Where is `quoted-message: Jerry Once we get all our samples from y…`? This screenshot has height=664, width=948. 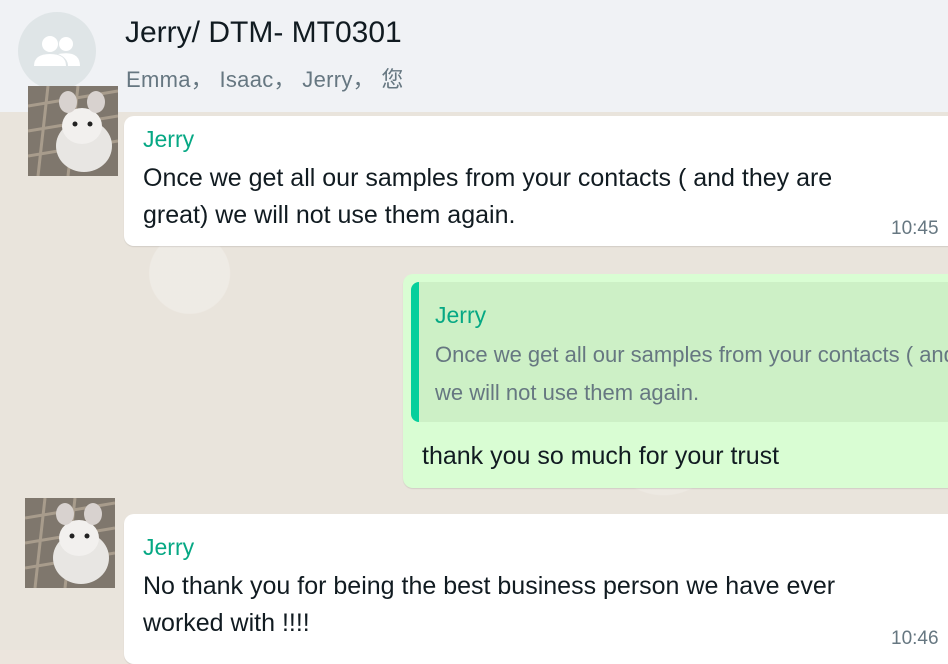
quoted-message: Jerry Once we get all our samples from y… is located at coordinates (679, 352).